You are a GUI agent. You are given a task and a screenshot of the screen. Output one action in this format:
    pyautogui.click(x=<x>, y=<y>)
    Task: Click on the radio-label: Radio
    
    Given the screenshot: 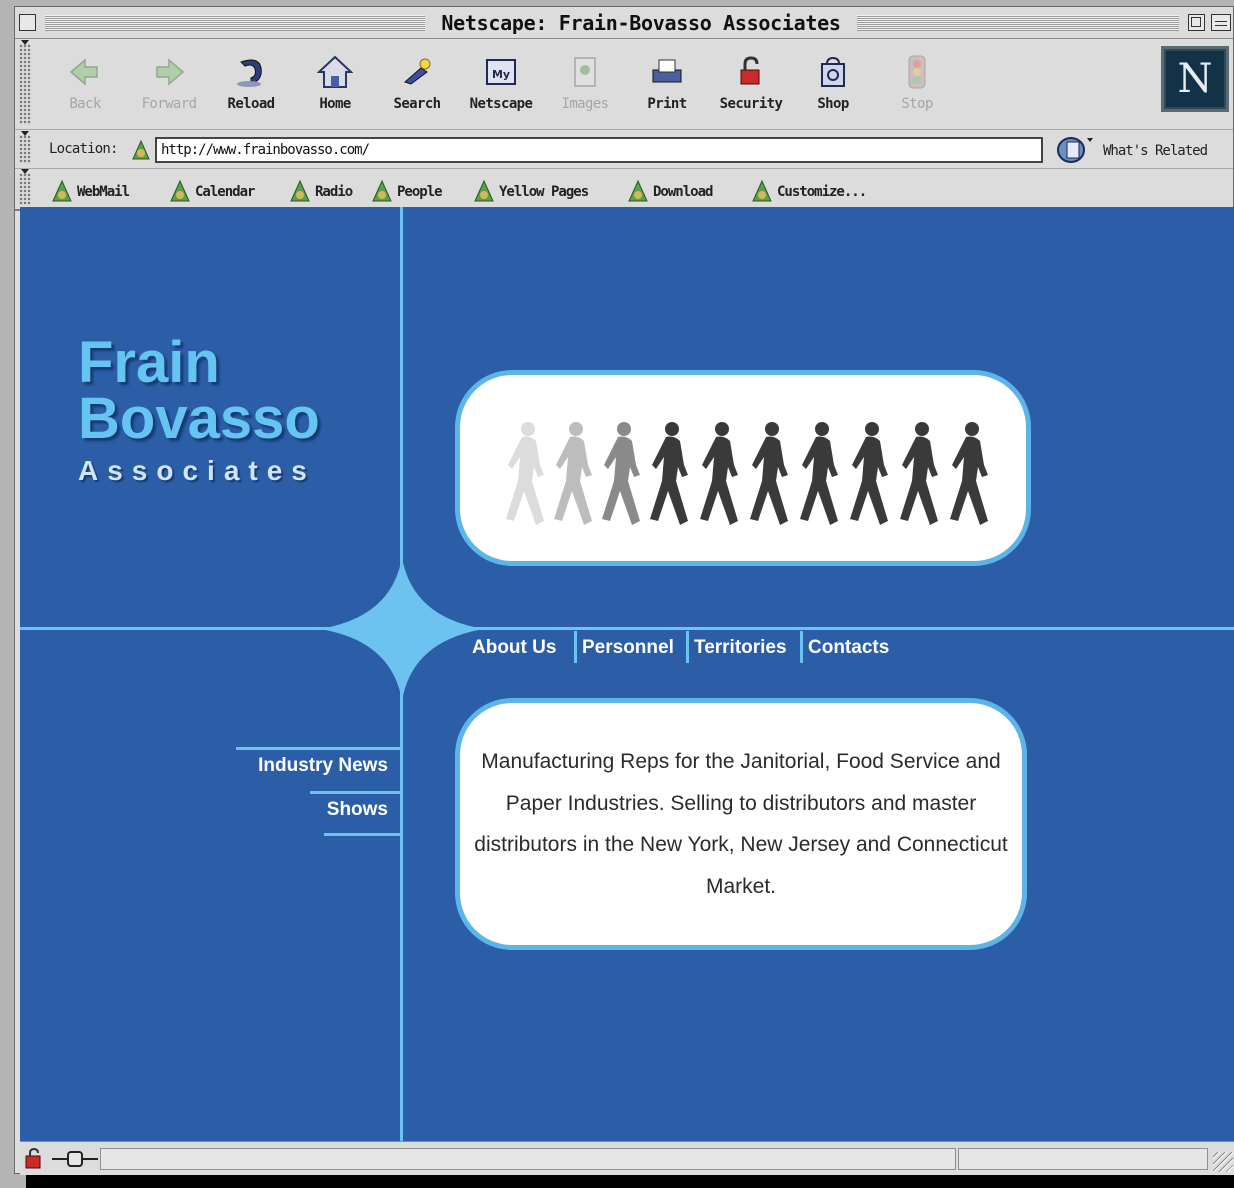 What is the action you would take?
    pyautogui.click(x=334, y=192)
    